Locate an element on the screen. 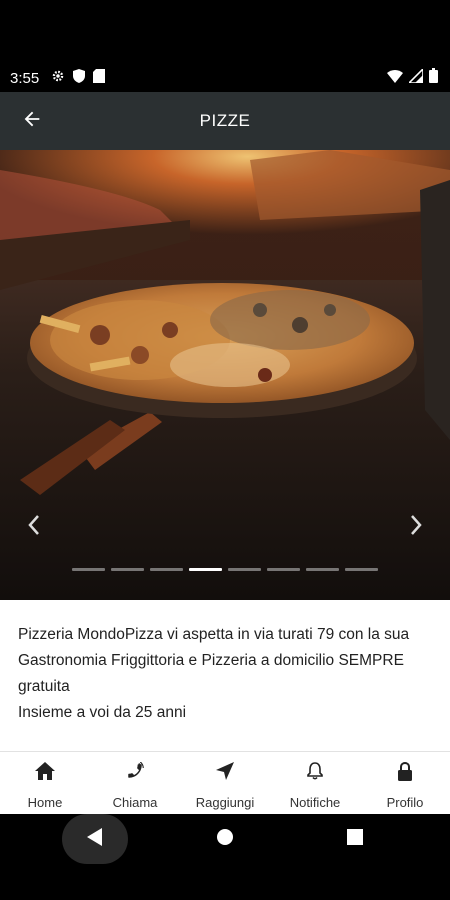 The width and height of the screenshot is (450, 900). chevron-right-icon is located at coordinates (416, 527).